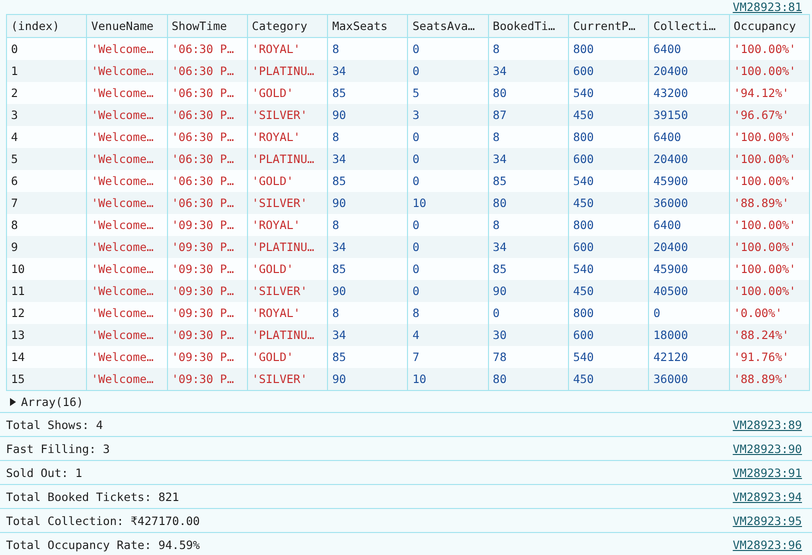  Describe the element at coordinates (689, 335) in the screenshot. I see `table-cell: 18000` at that location.